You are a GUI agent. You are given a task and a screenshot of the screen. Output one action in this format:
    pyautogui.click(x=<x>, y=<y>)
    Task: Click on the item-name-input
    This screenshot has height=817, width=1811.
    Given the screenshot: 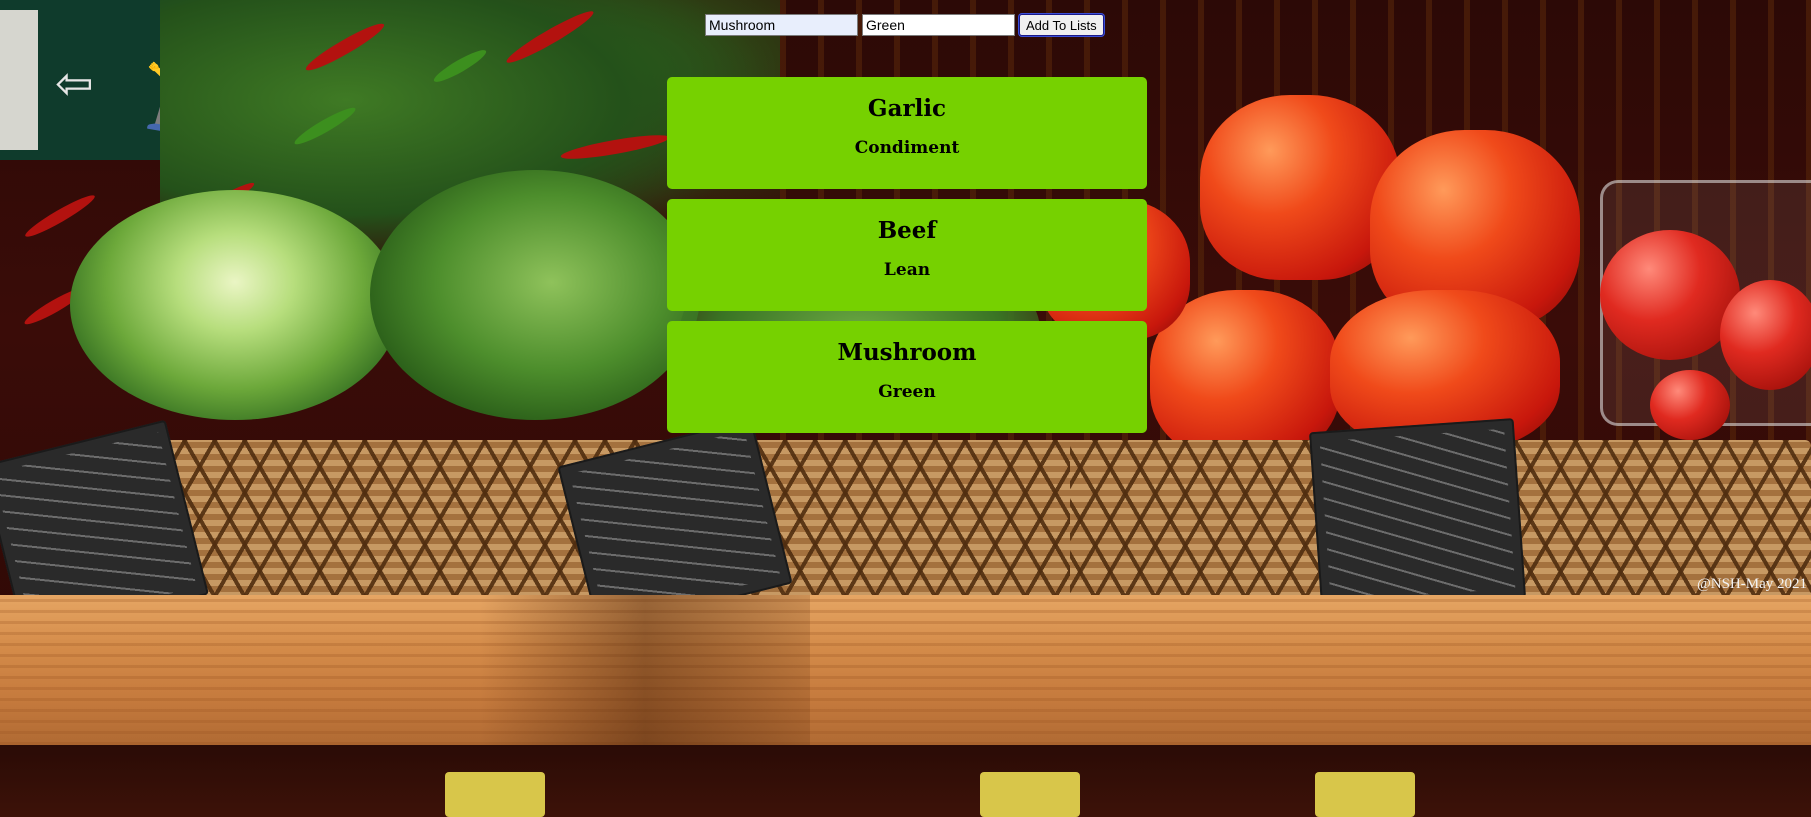 What is the action you would take?
    pyautogui.click(x=781, y=25)
    